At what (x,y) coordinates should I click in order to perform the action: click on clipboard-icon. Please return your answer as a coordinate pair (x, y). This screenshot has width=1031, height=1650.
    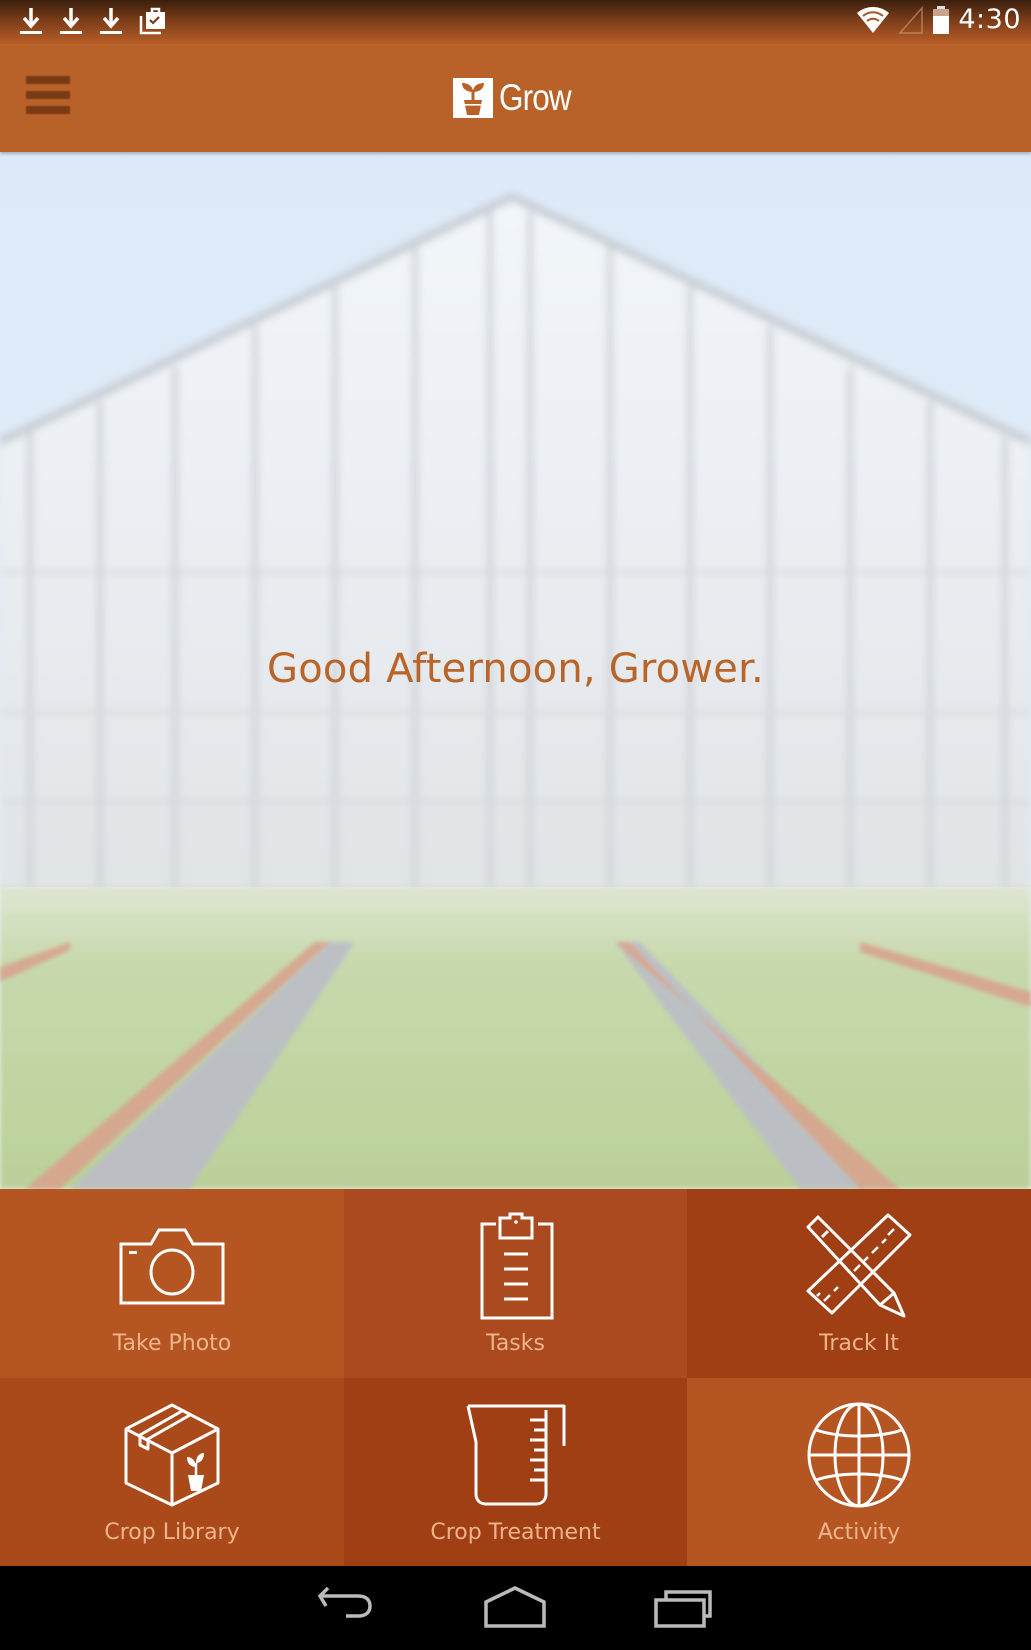
    Looking at the image, I should click on (516, 1266).